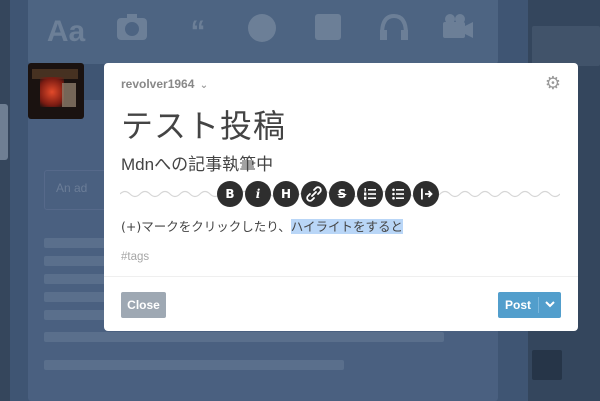 This screenshot has height=401, width=600. Describe the element at coordinates (197, 162) in the screenshot. I see `post-subtitle: Mdnへの記事執筆中` at that location.